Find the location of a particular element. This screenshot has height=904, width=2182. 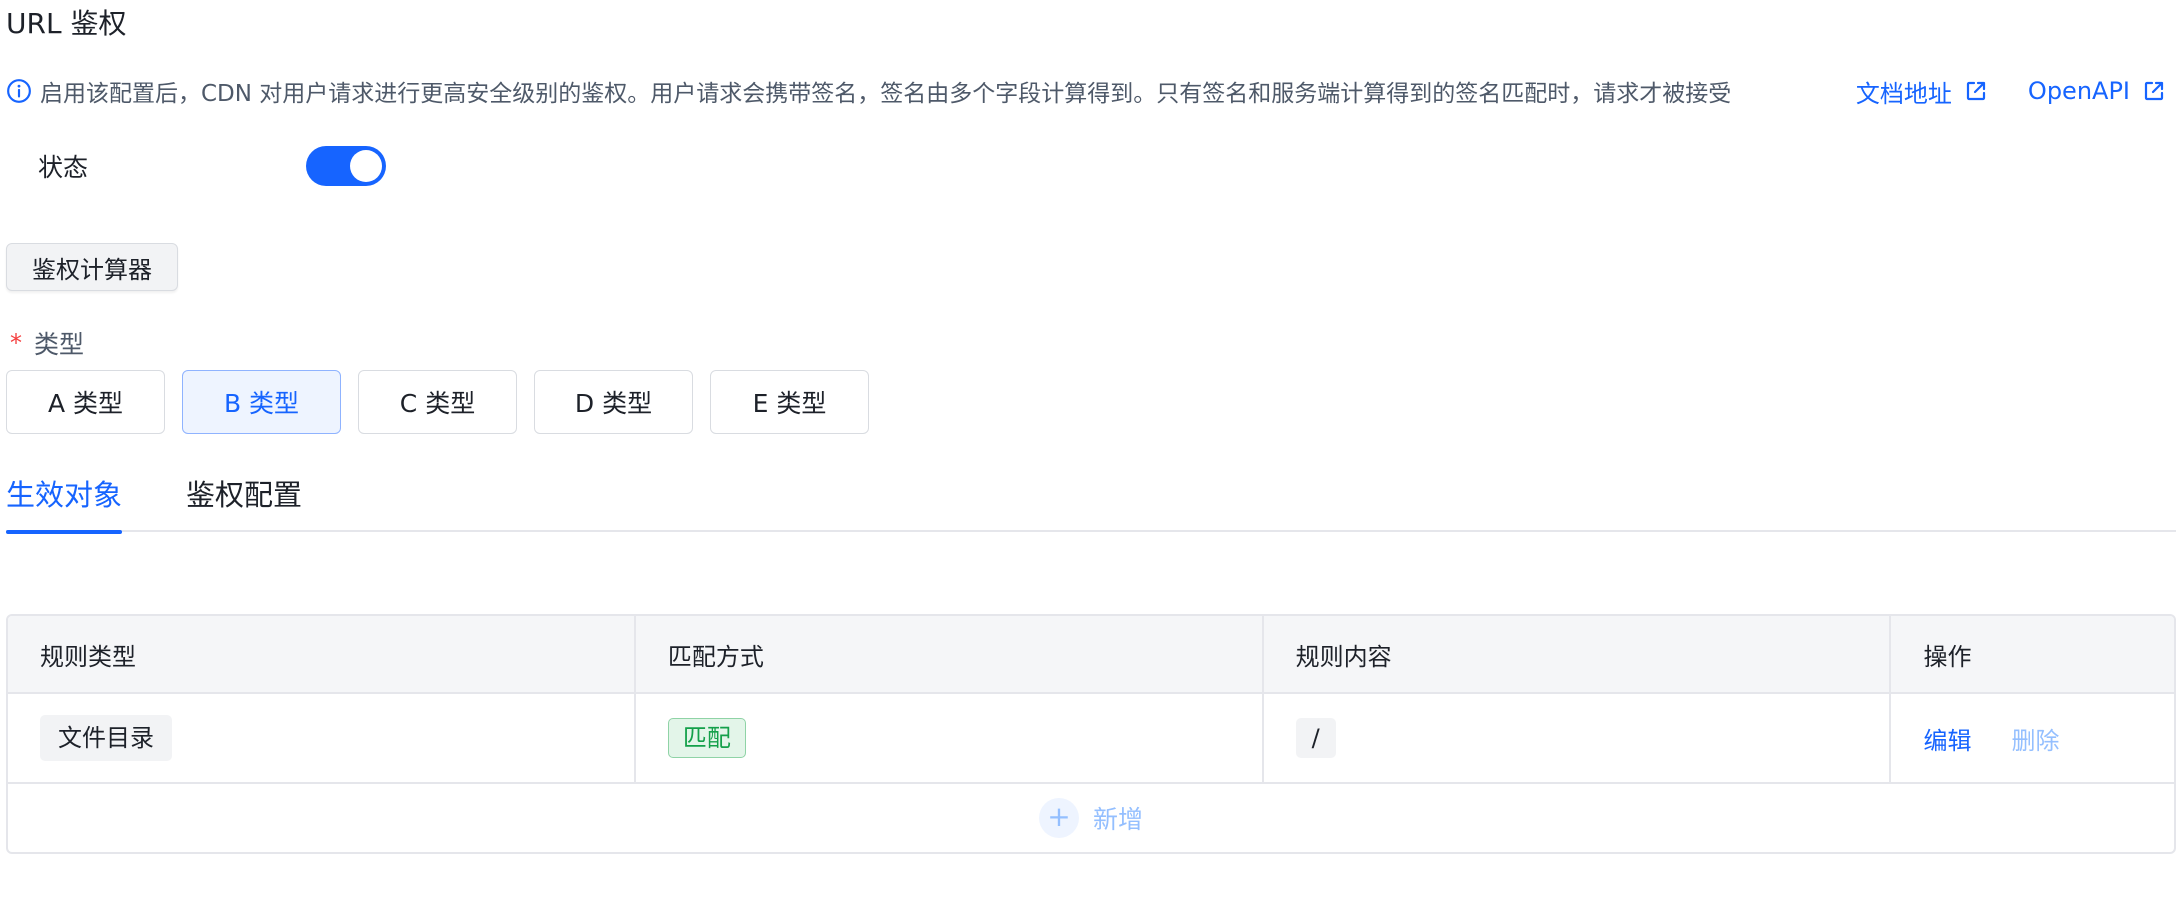

plus-icon: + is located at coordinates (1058, 818).